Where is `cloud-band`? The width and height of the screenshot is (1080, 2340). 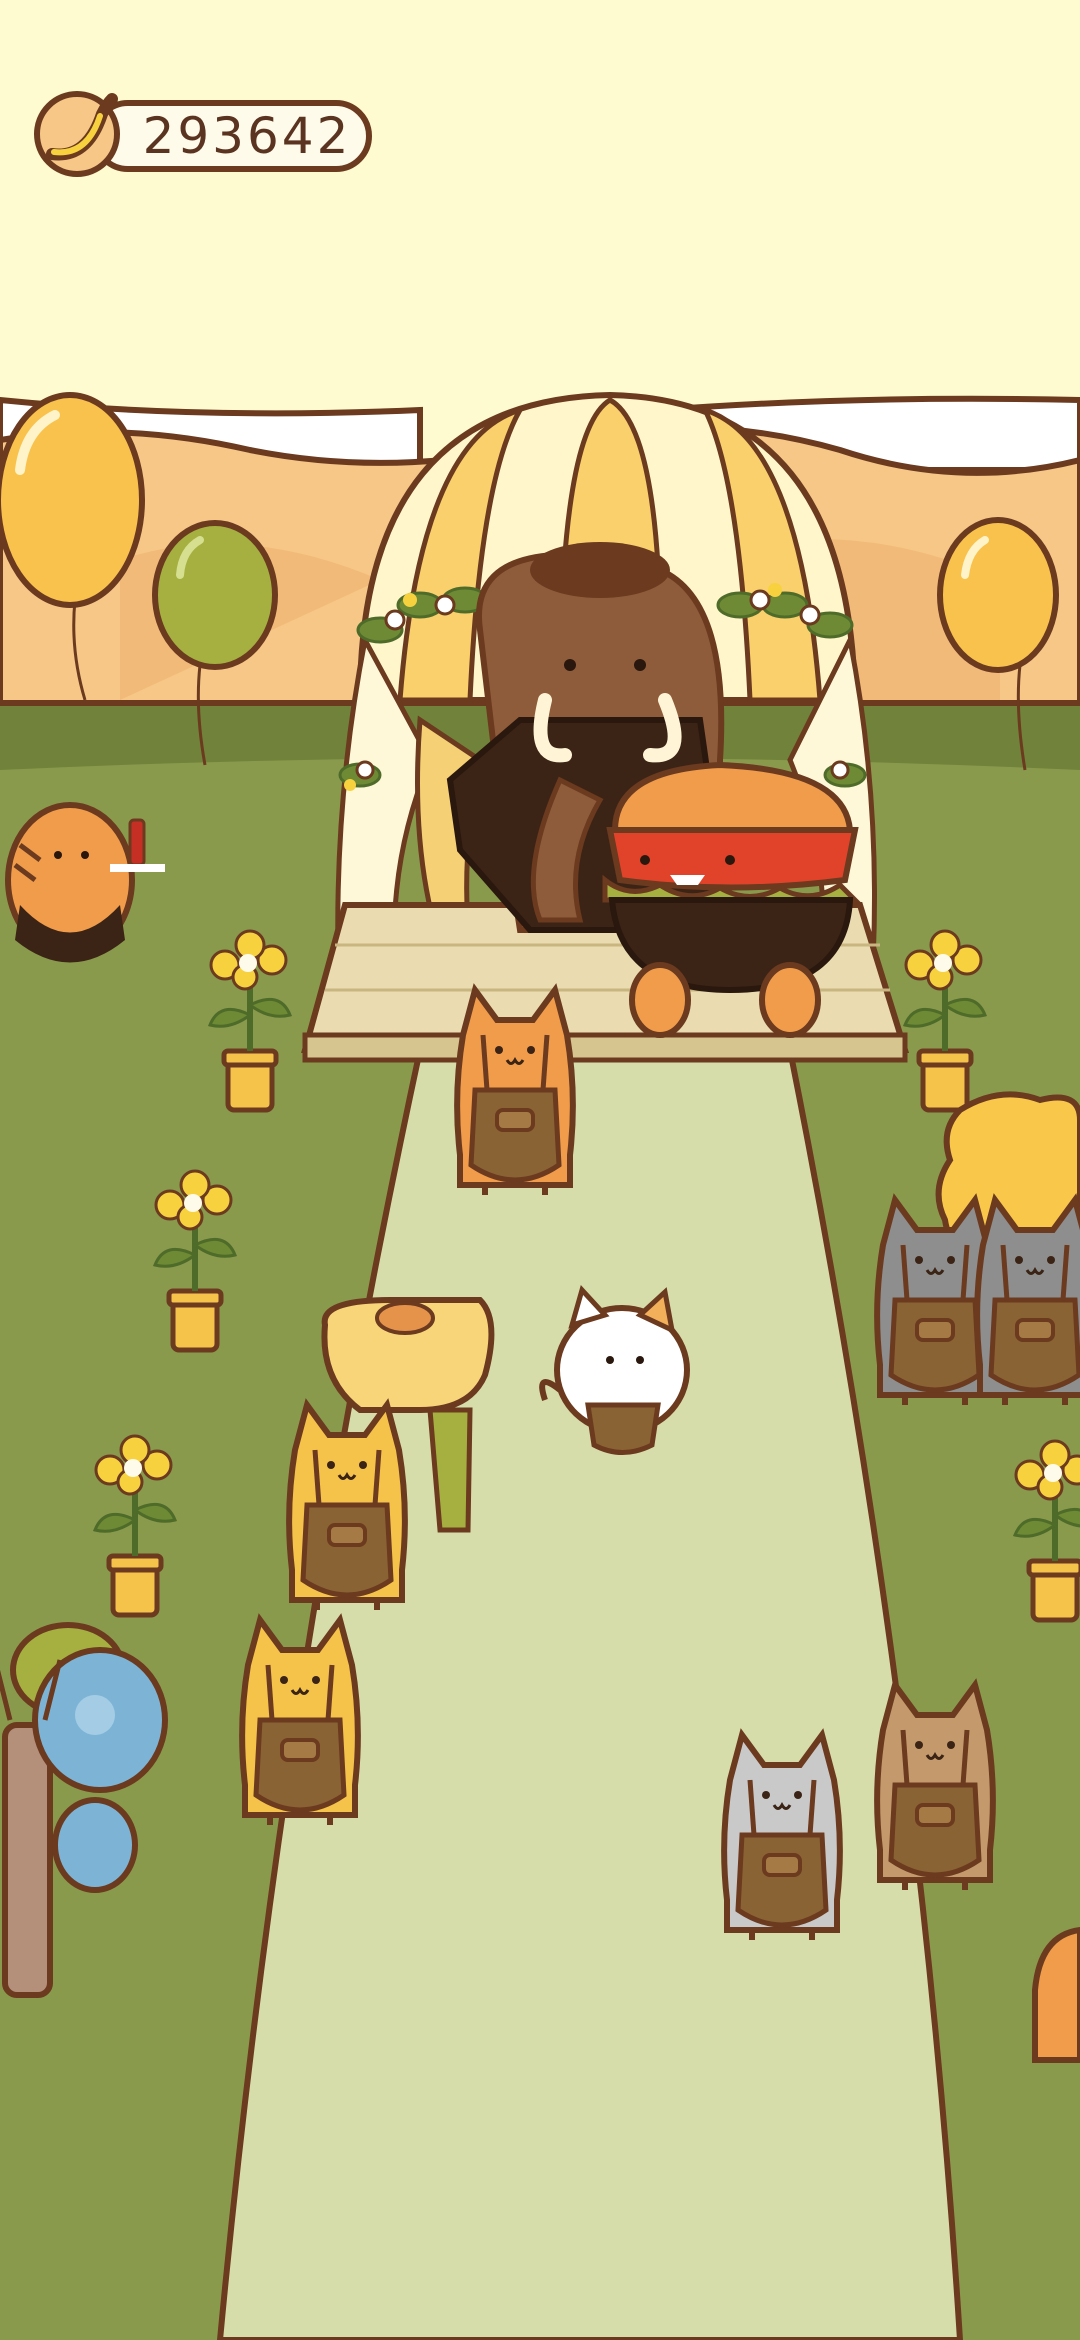 cloud-band is located at coordinates (170, 210).